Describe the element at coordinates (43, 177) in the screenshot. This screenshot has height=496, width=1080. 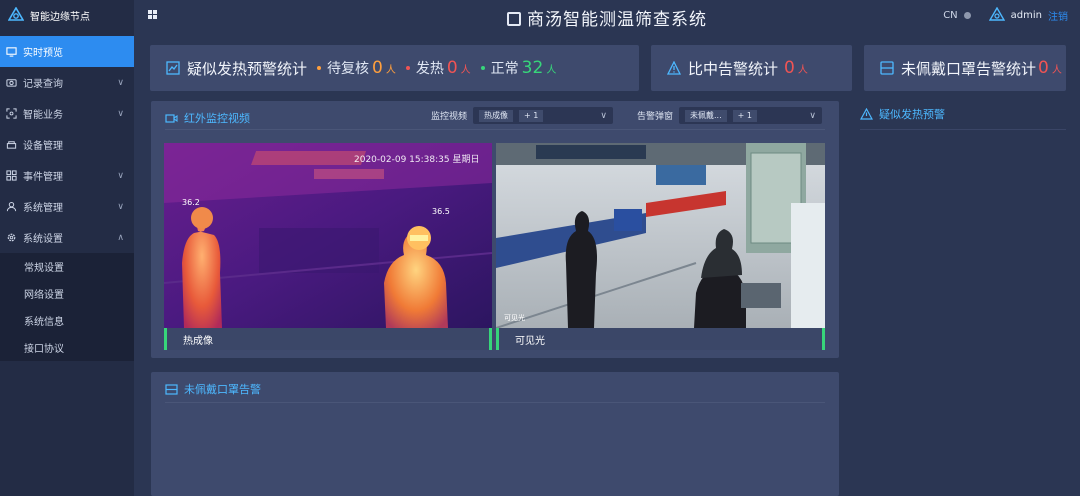
I see `sidebar-item-label: 事件管理` at that location.